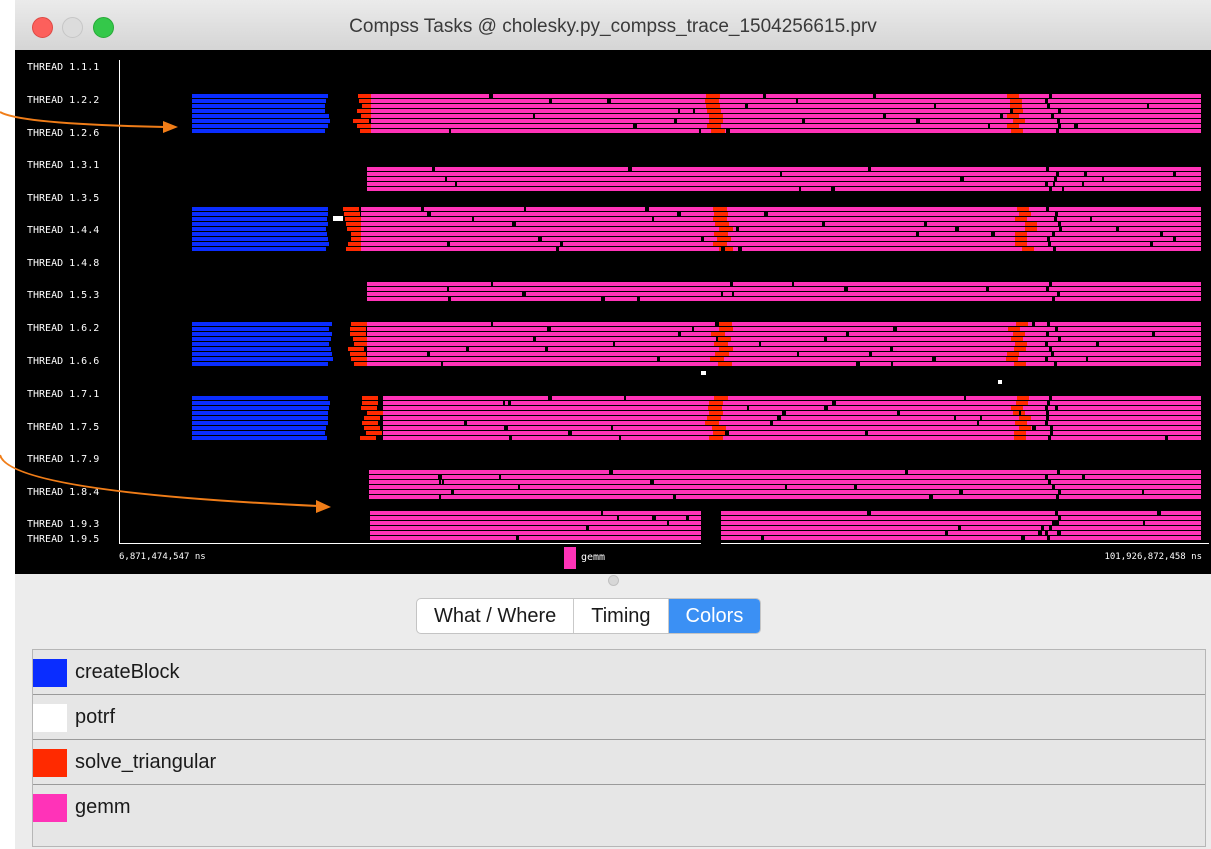 The image size is (1211, 849). What do you see at coordinates (619, 807) in the screenshot?
I see `list-item: gemm` at bounding box center [619, 807].